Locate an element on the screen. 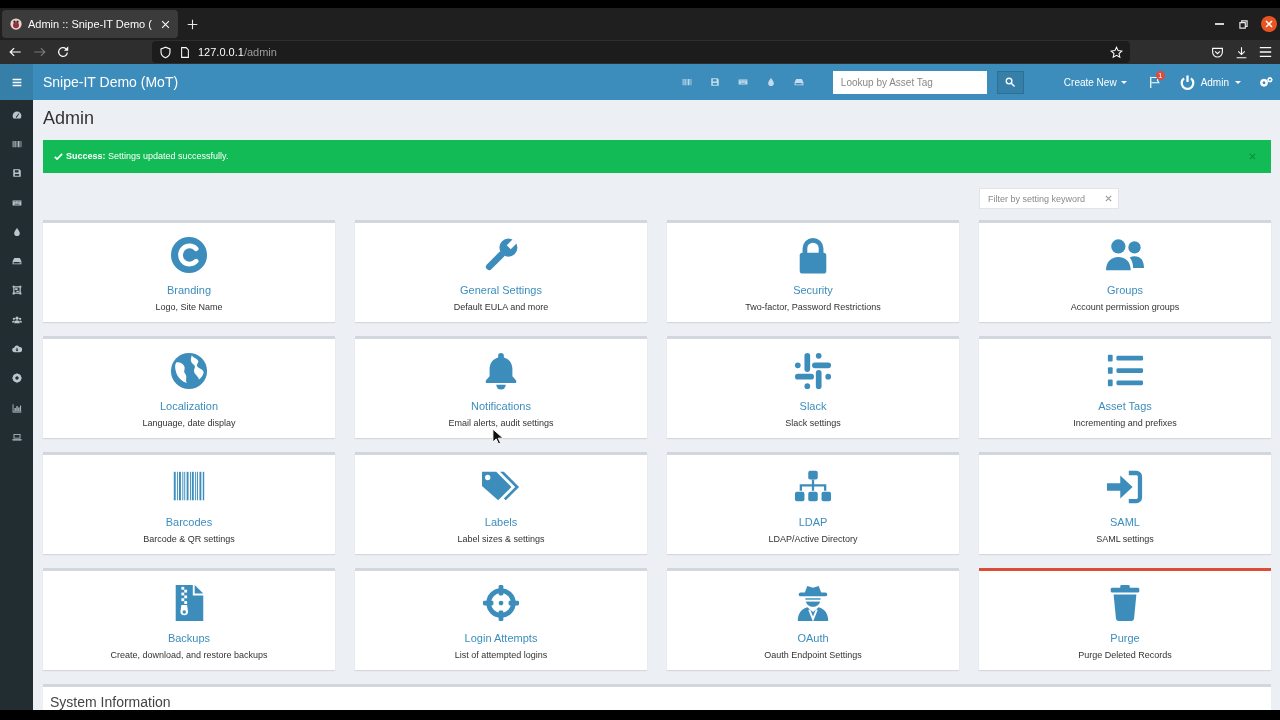 The width and height of the screenshot is (1280, 720). forward-arrow-icon is located at coordinates (40, 52).